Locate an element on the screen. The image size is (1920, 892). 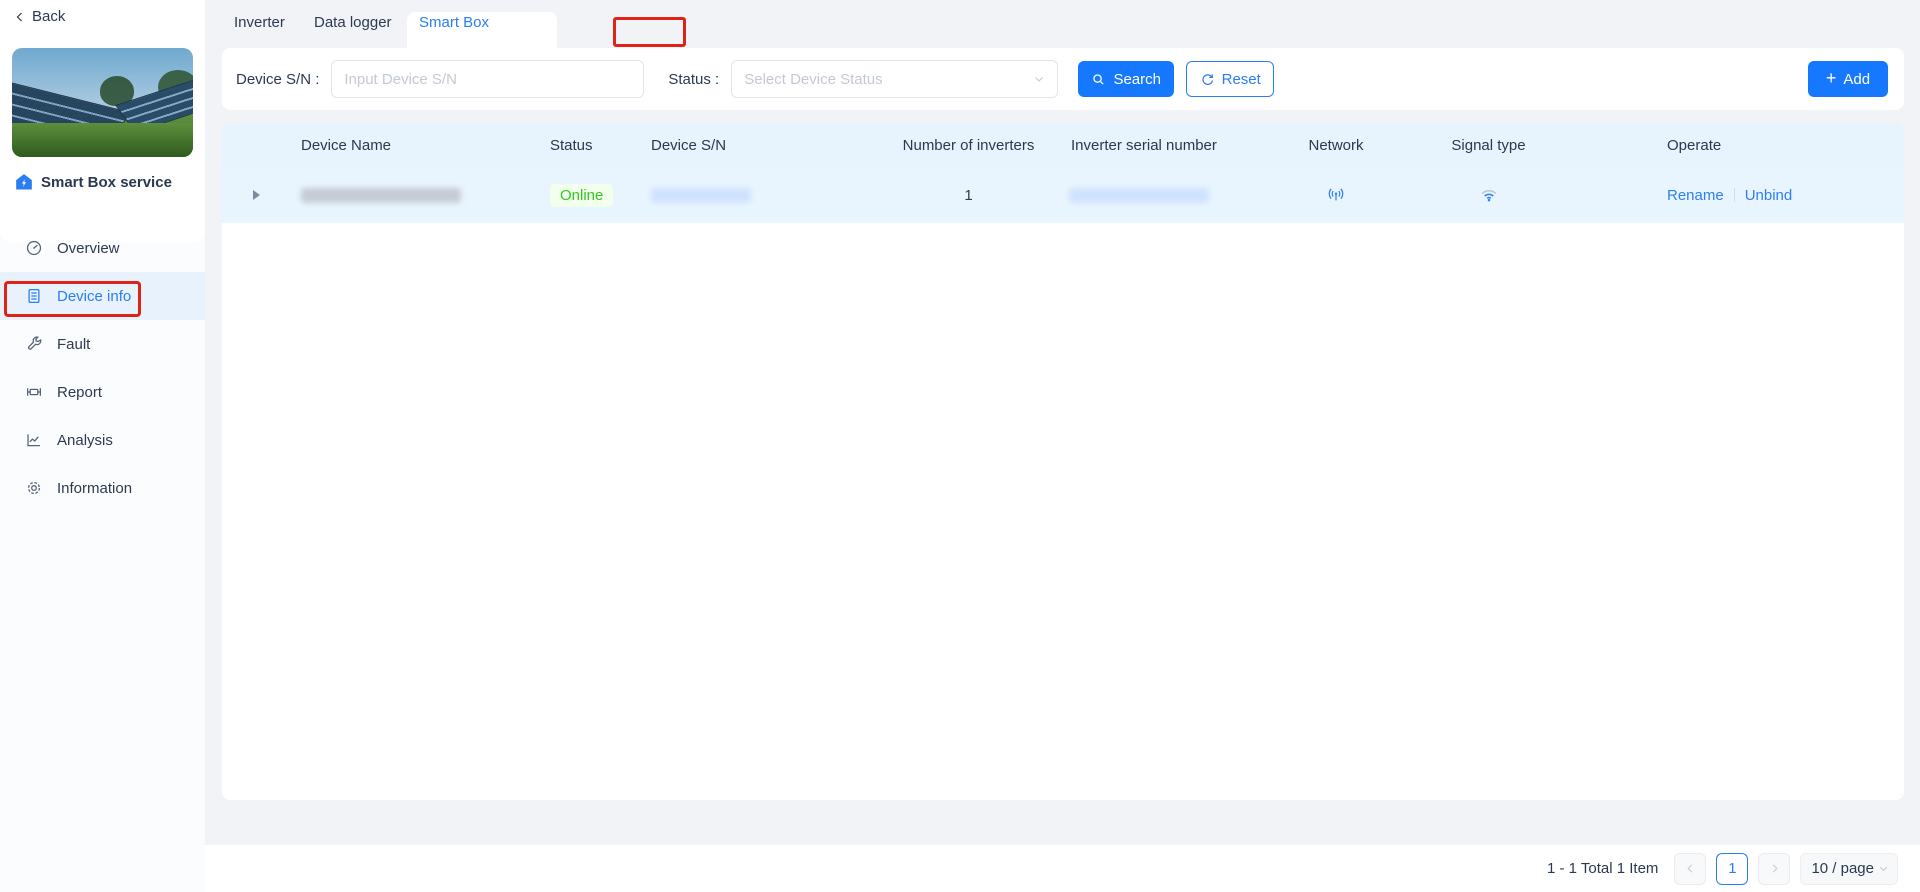
redacted-device-name is located at coordinates (381, 195).